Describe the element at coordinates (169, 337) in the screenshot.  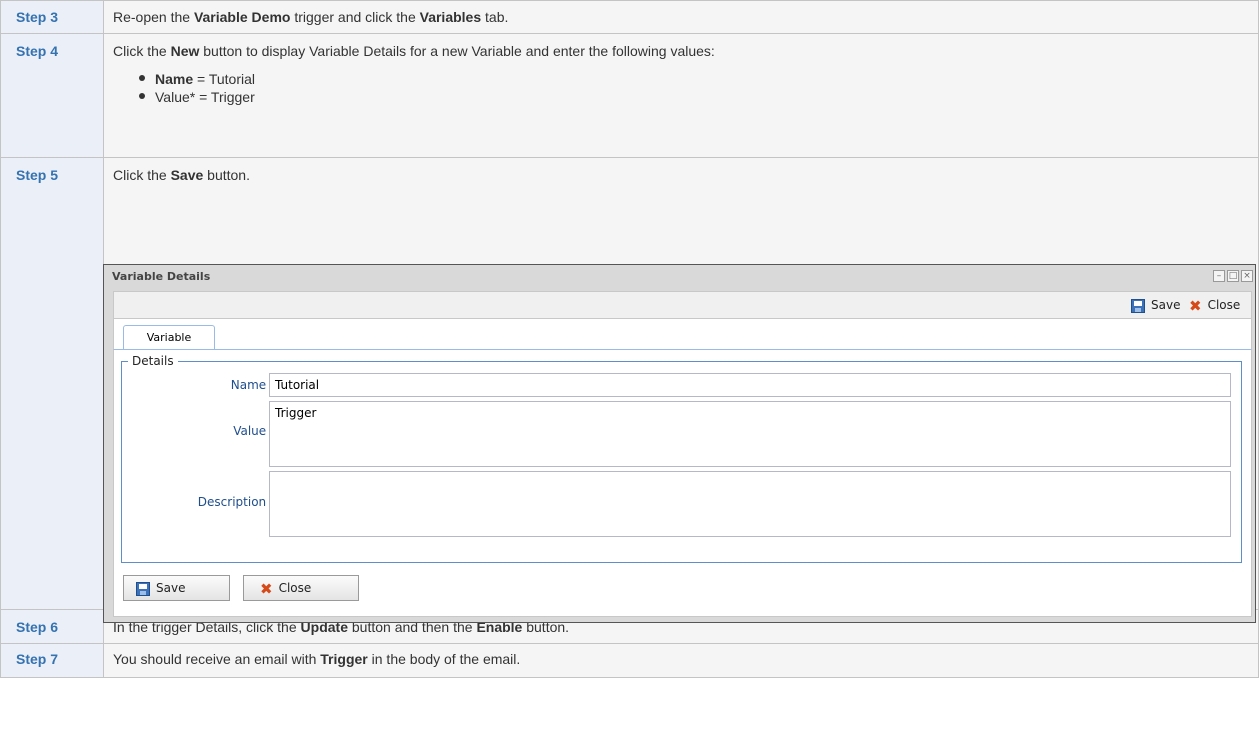
I see `tab-variable: Variable` at that location.